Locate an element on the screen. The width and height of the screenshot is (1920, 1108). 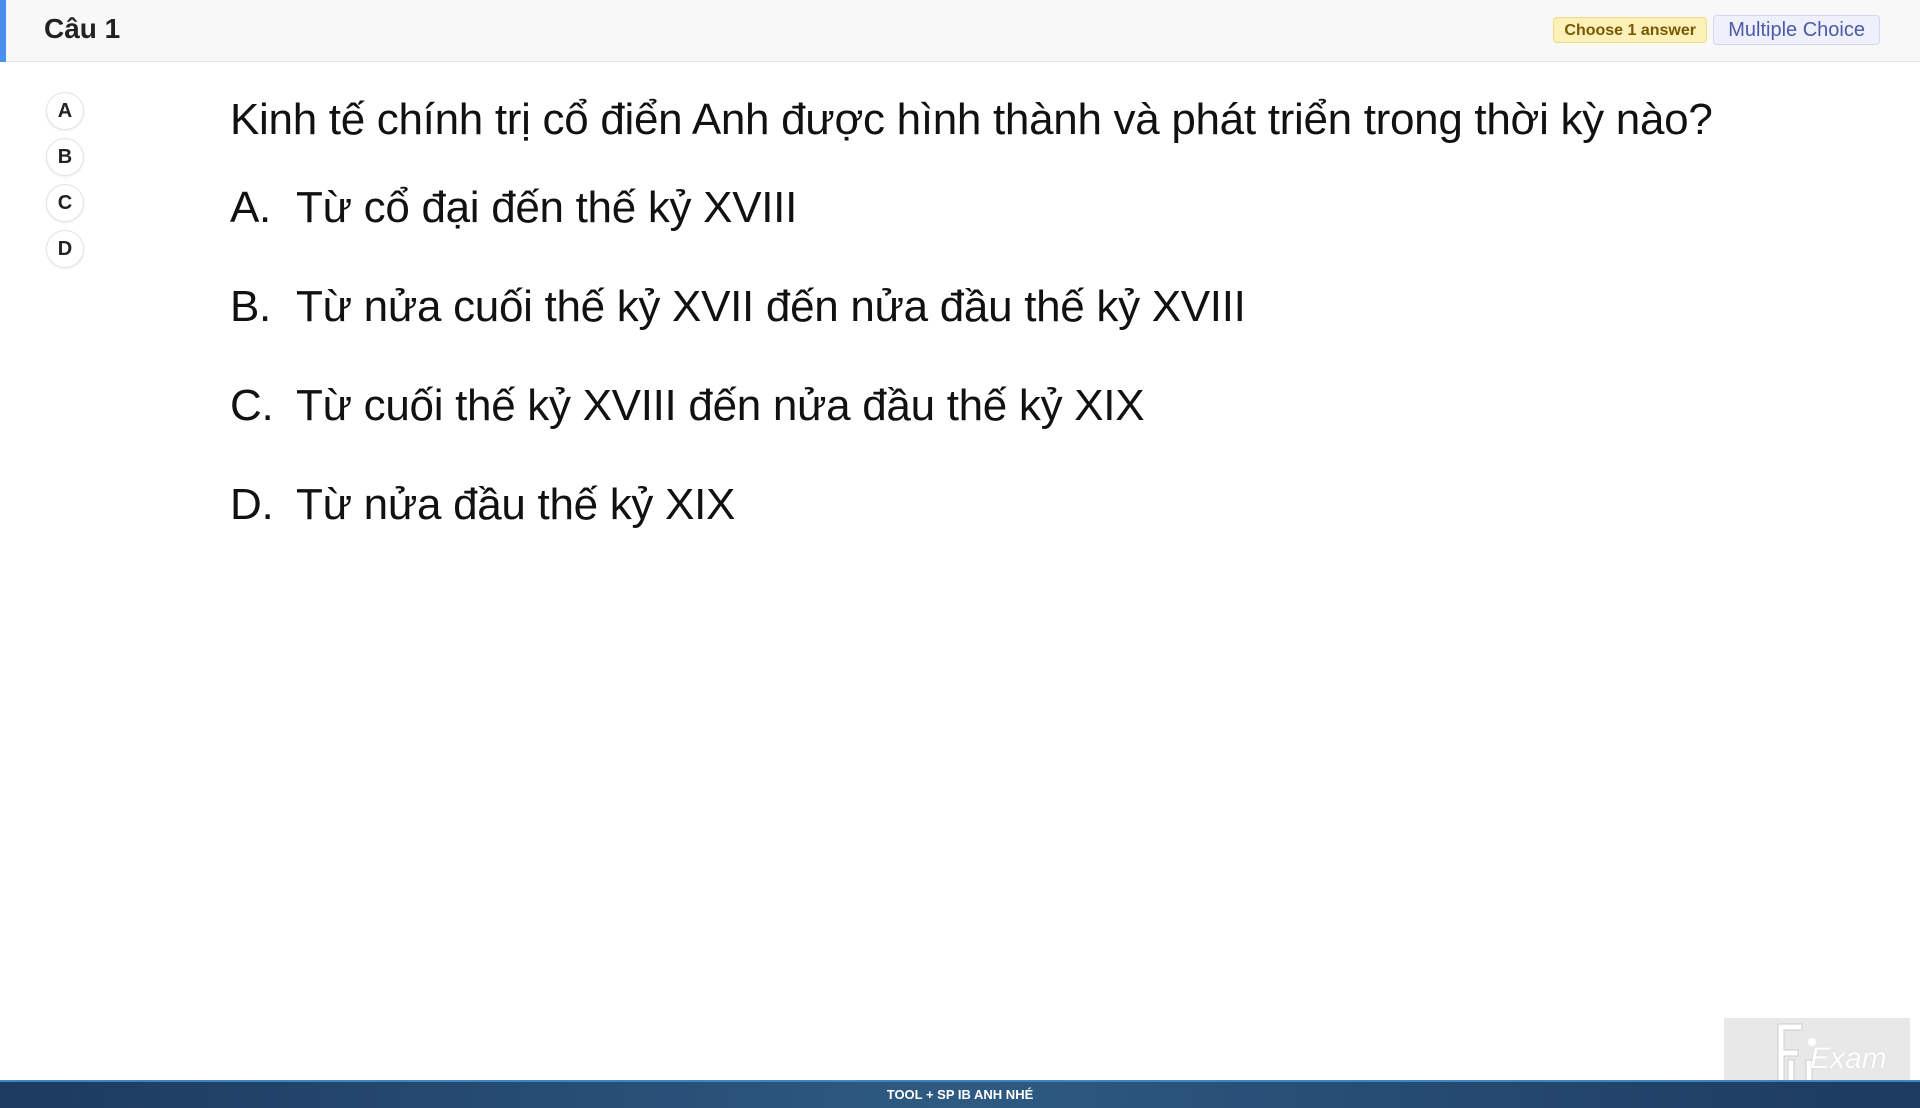
option-d-button: D is located at coordinates (65, 249).